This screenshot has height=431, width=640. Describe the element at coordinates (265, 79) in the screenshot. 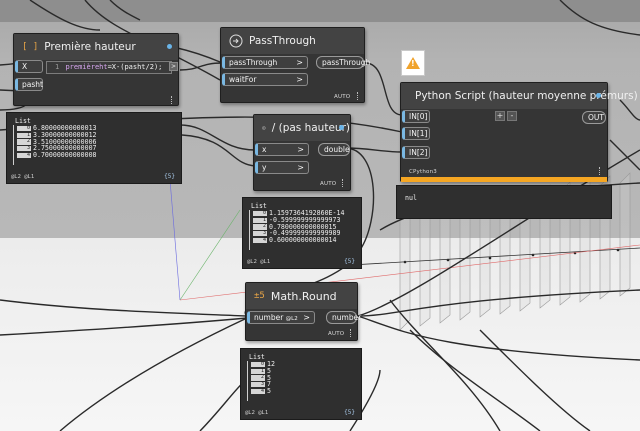

I see `port-waitfor: waitFor >` at that location.